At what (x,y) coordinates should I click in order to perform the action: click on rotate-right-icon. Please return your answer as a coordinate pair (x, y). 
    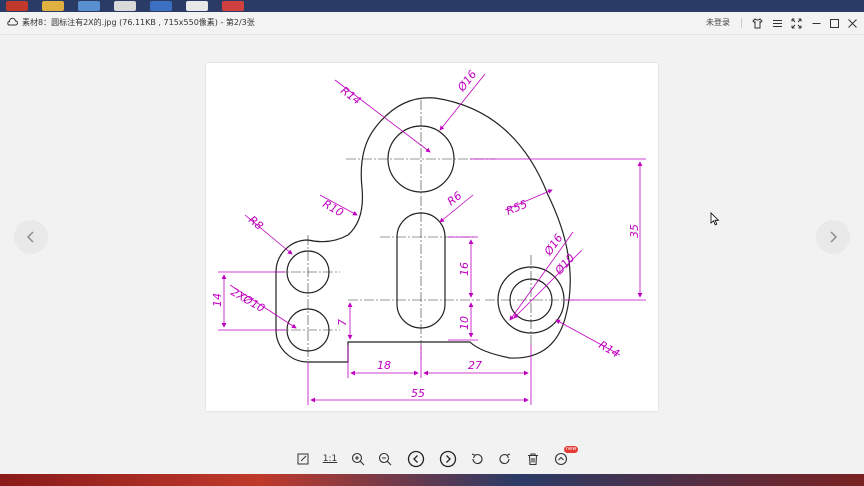
    Looking at the image, I should click on (505, 459).